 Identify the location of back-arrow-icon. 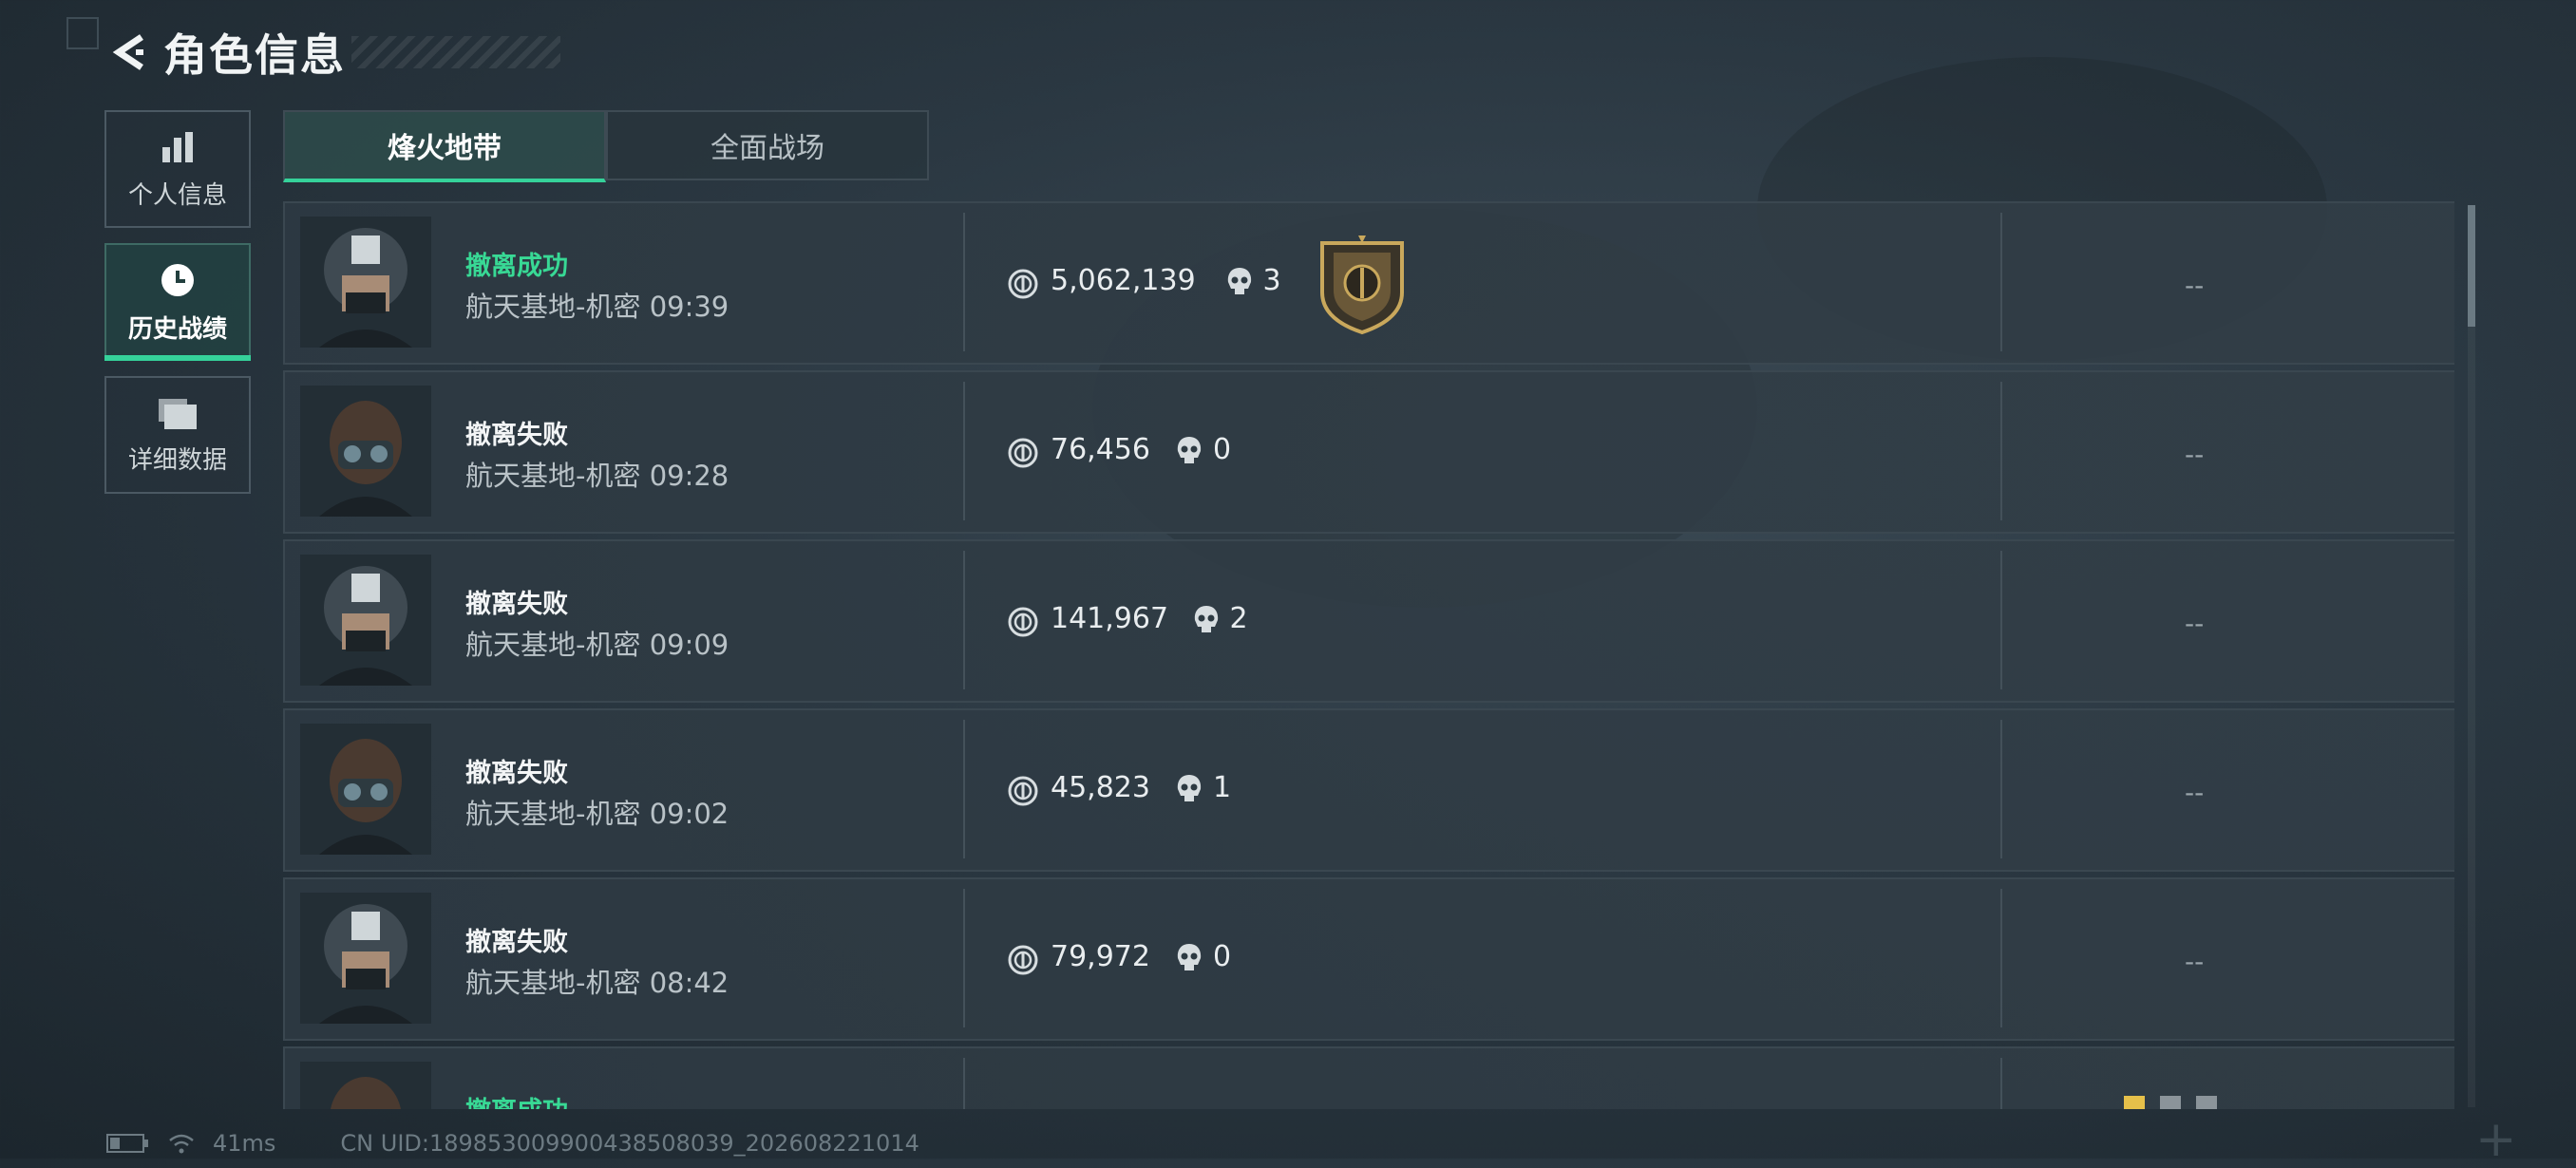
(127, 52).